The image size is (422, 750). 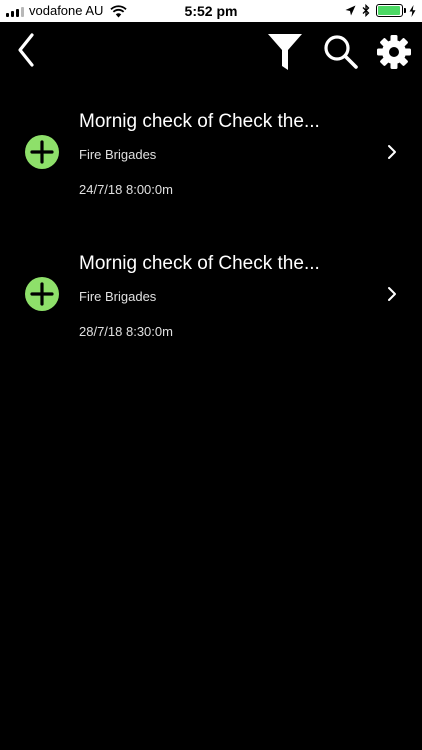 I want to click on status-right, so click(x=380, y=10).